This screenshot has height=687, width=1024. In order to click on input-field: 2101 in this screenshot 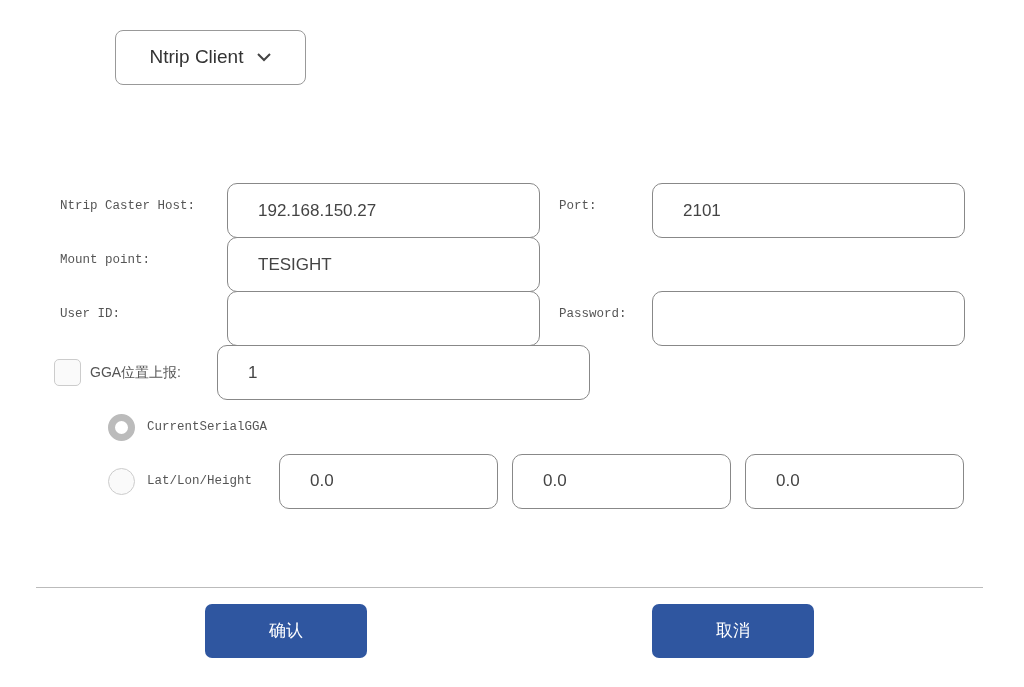, I will do `click(808, 210)`.